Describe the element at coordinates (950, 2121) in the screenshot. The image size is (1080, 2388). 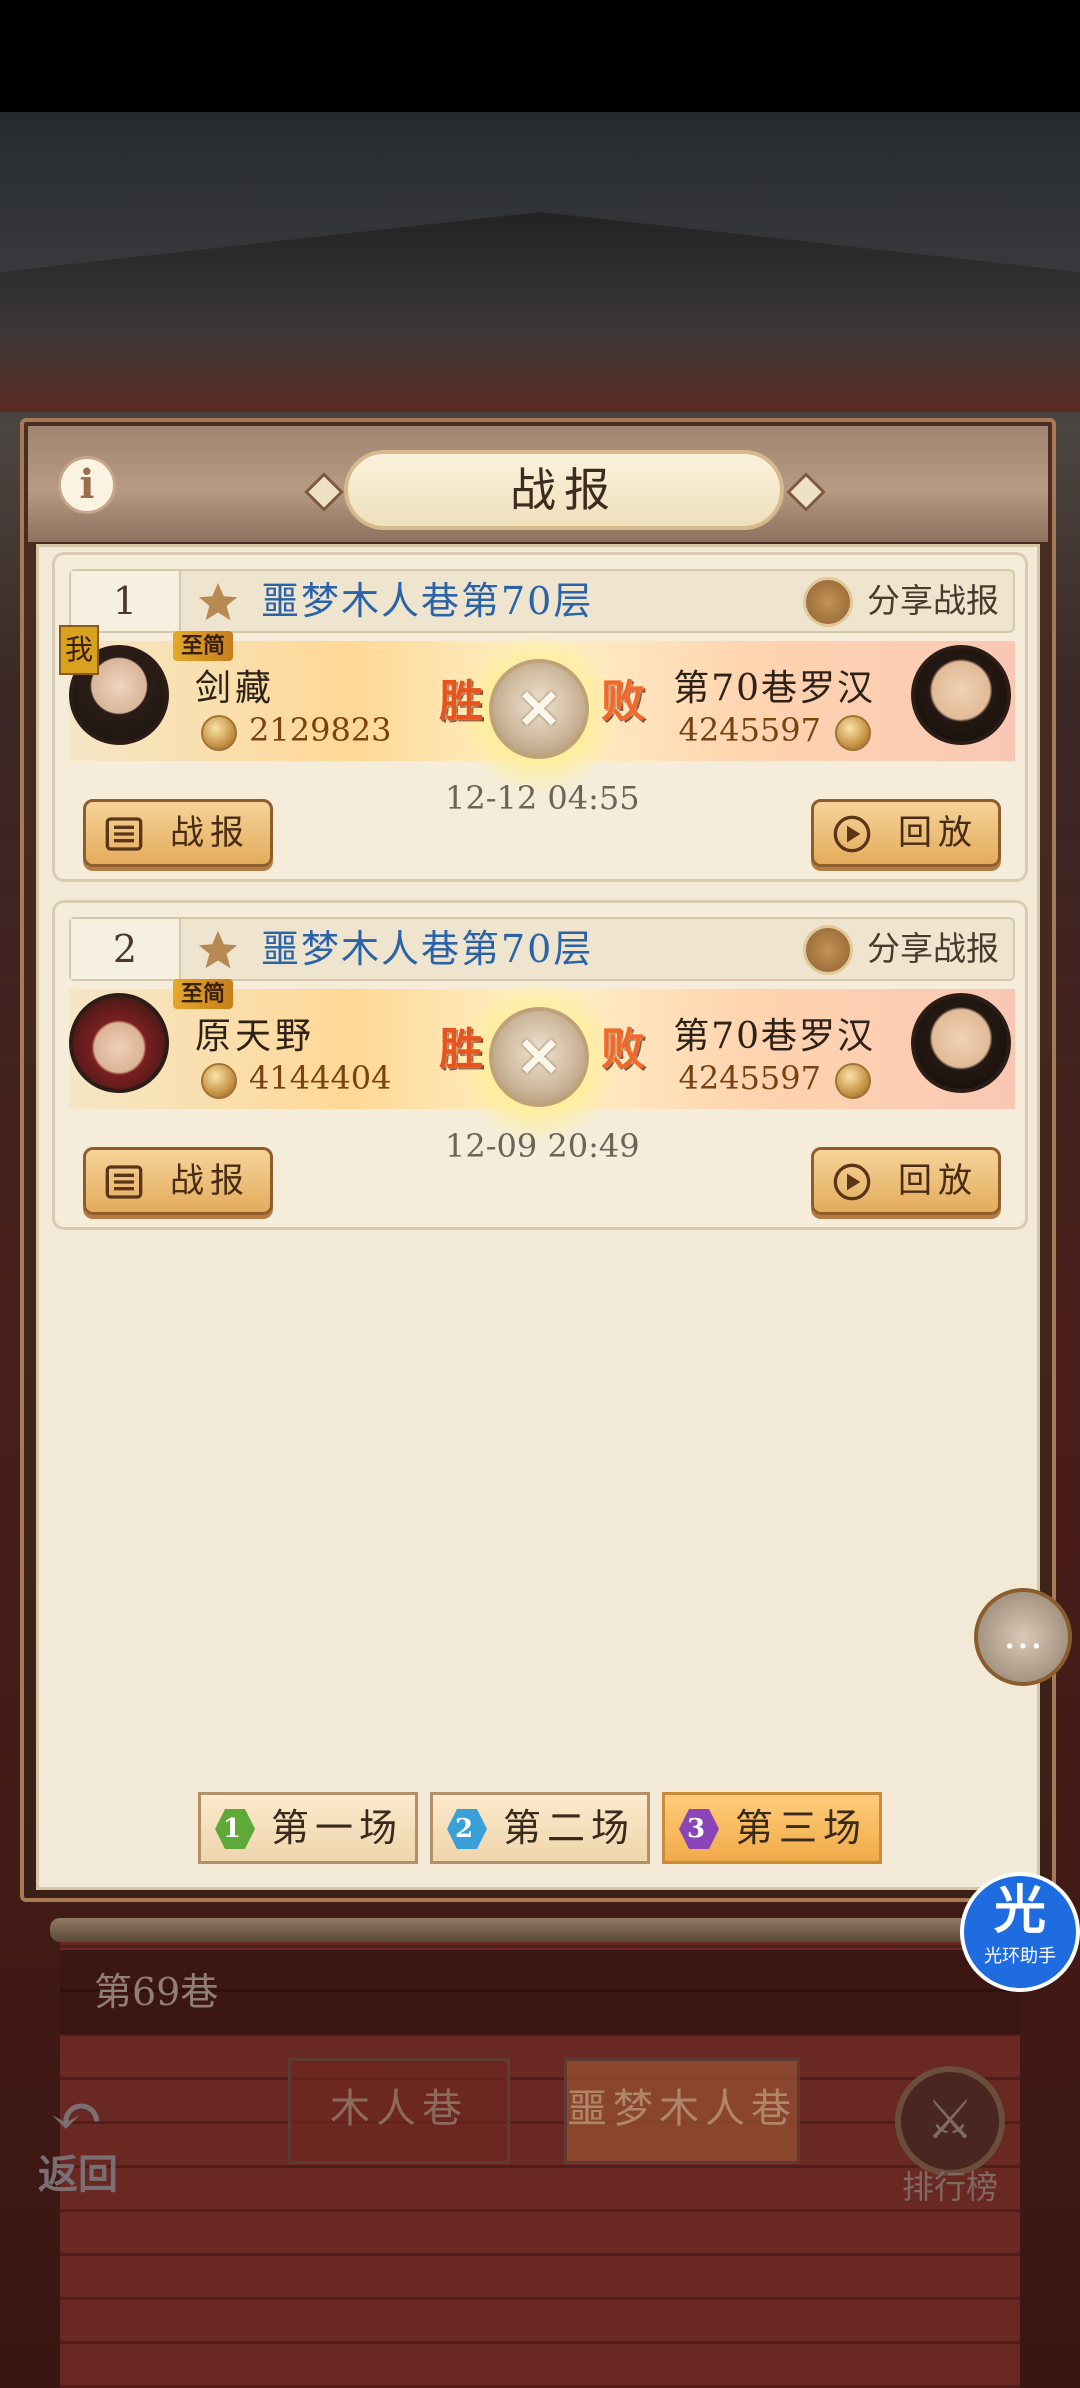
I see `crossed-swords-icon: ⚔` at that location.